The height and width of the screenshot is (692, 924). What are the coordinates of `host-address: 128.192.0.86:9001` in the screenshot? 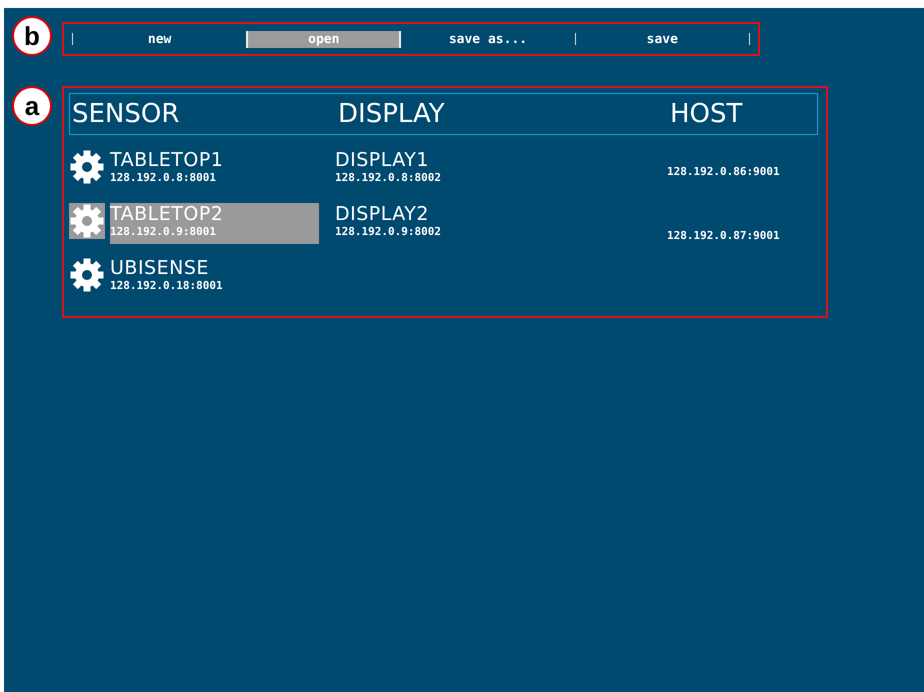 It's located at (724, 171).